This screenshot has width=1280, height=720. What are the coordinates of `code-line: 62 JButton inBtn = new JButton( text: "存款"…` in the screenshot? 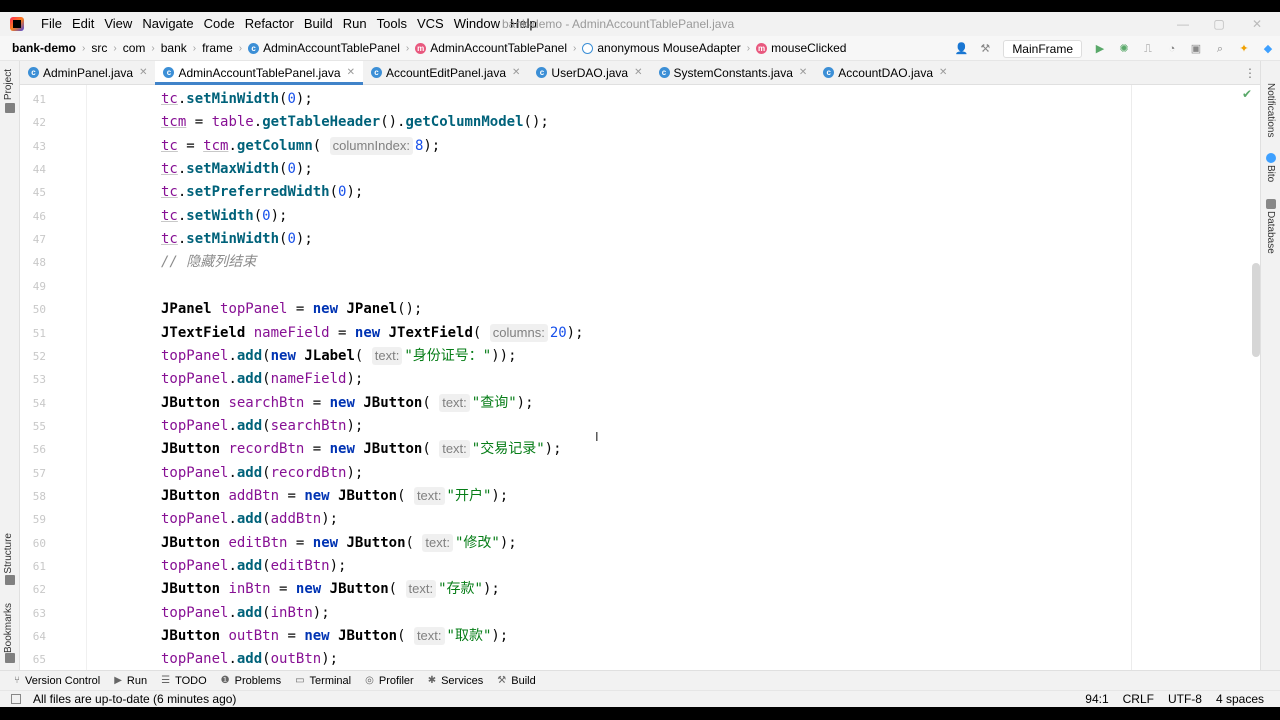 It's located at (620, 589).